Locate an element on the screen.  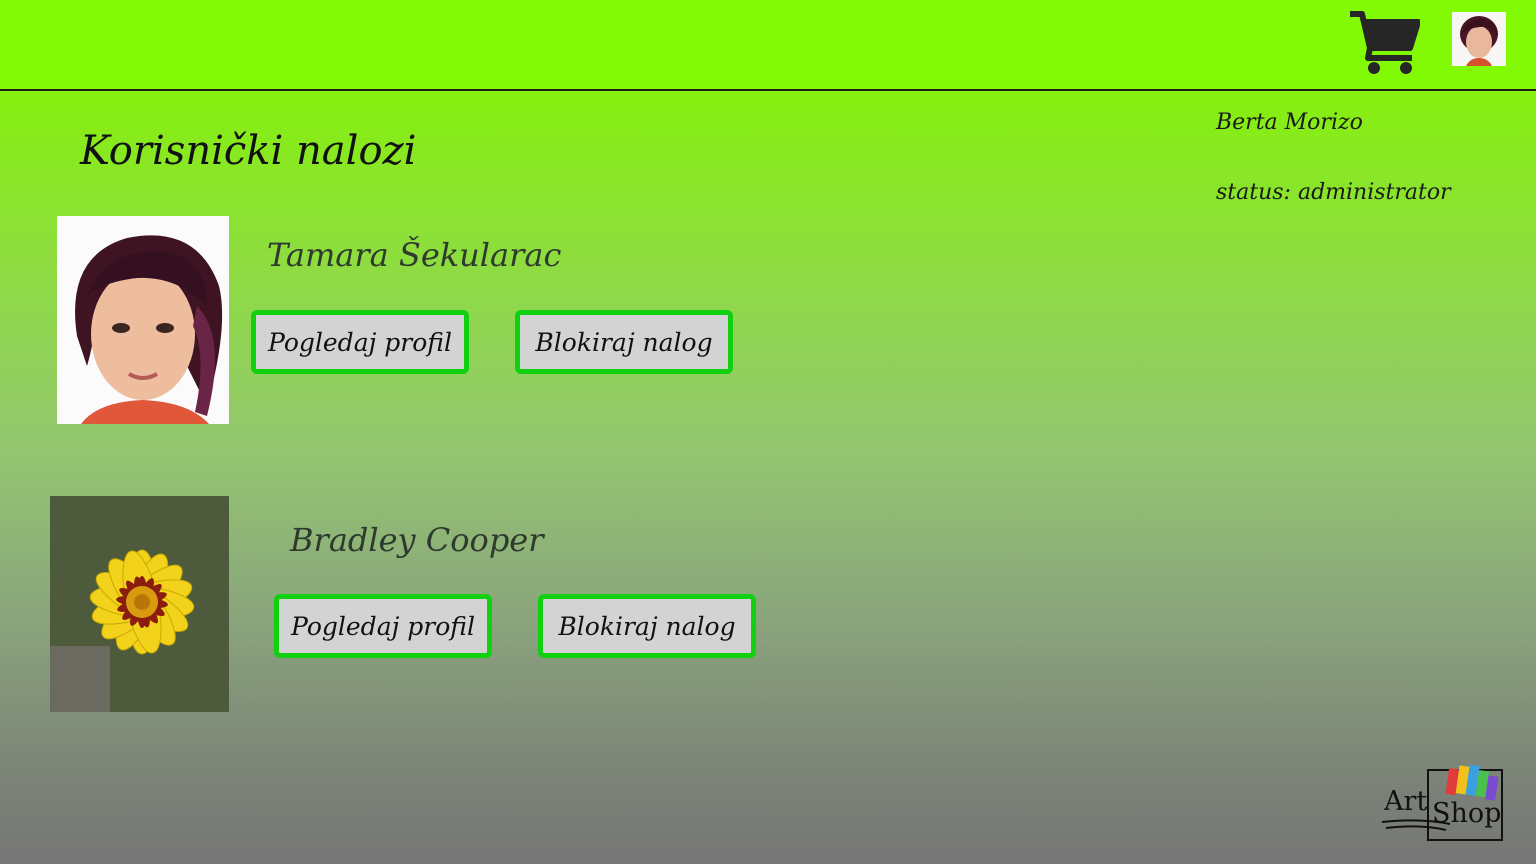
account-photo-bradley is located at coordinates (139, 604).